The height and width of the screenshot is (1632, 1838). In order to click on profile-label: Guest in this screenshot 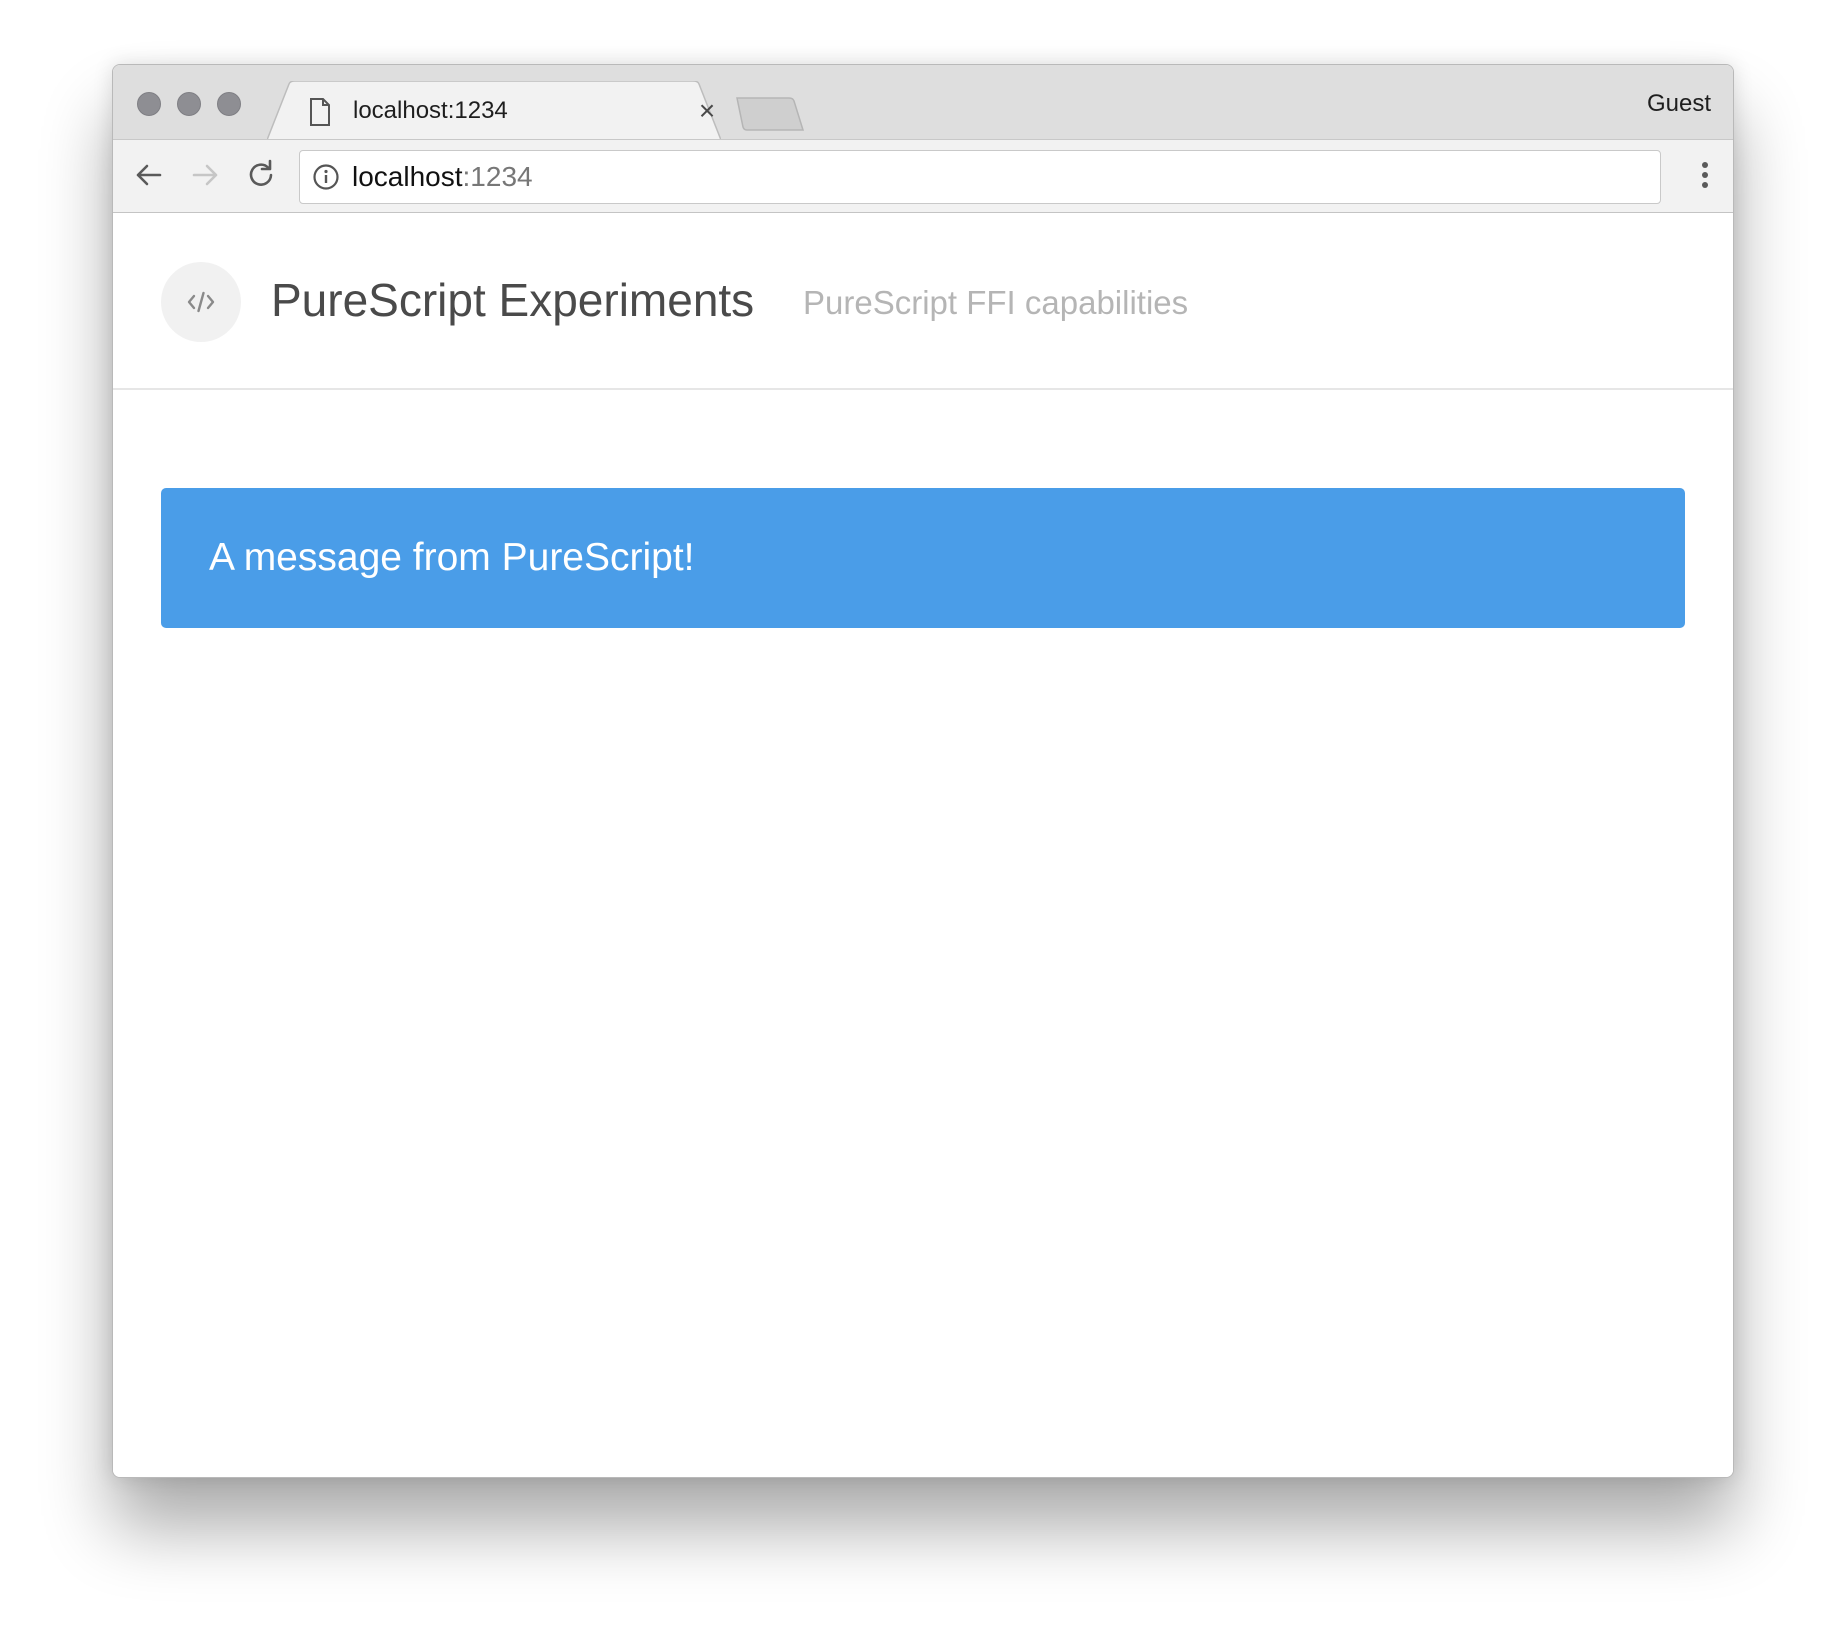, I will do `click(1679, 104)`.